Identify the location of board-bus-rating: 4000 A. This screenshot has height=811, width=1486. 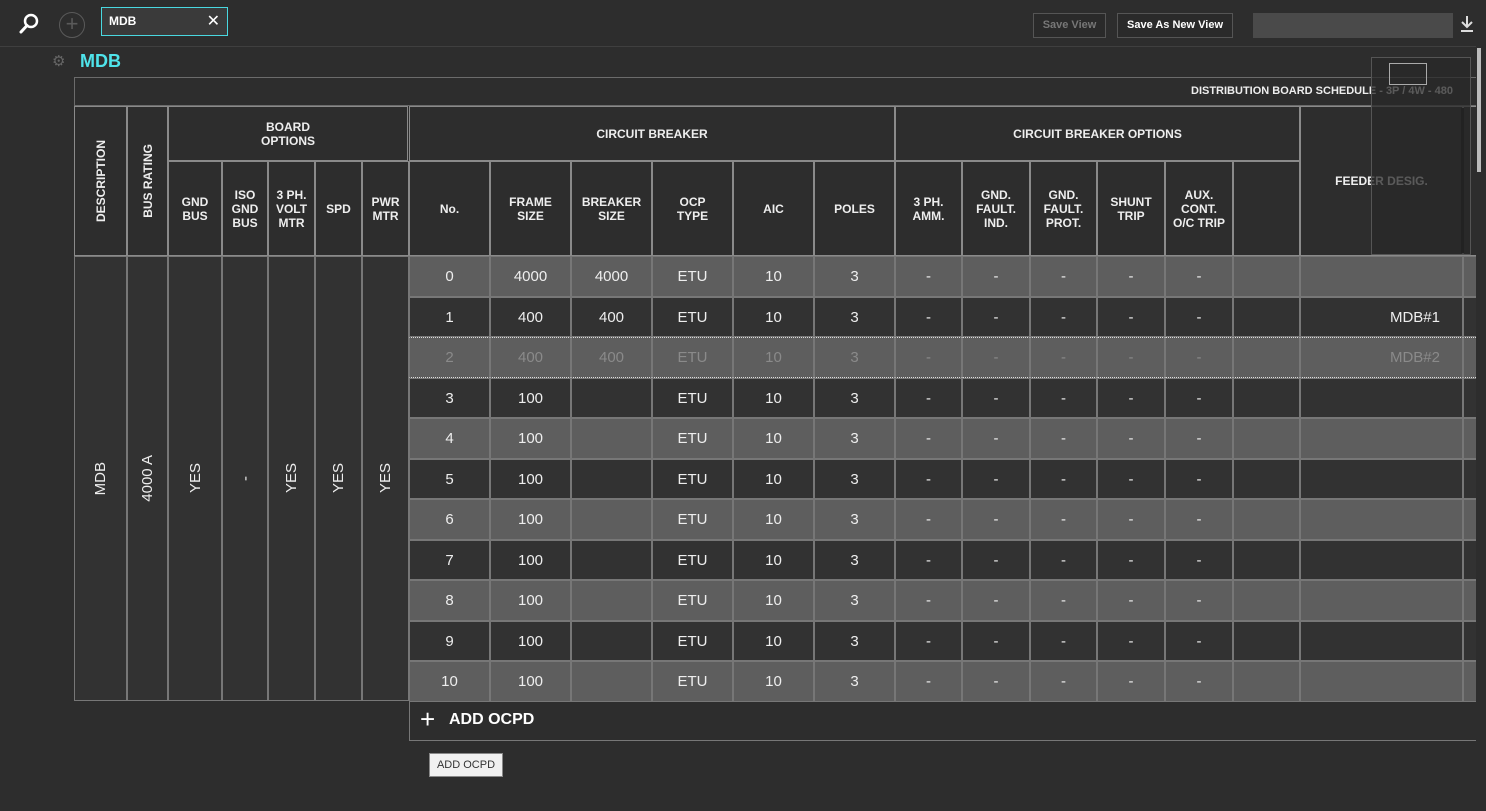
(147, 478).